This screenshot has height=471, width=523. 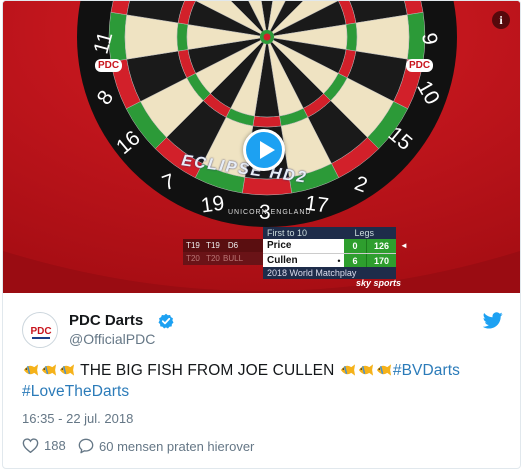 I want to click on display-name: PDC Darts, so click(x=106, y=320).